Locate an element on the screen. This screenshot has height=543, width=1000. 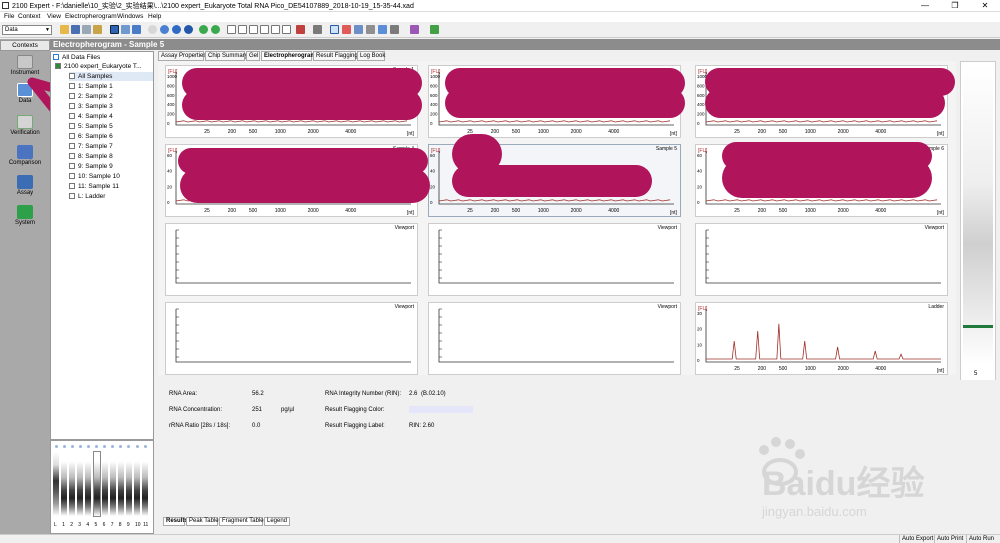
circle3-icon is located at coordinates (176, 29).